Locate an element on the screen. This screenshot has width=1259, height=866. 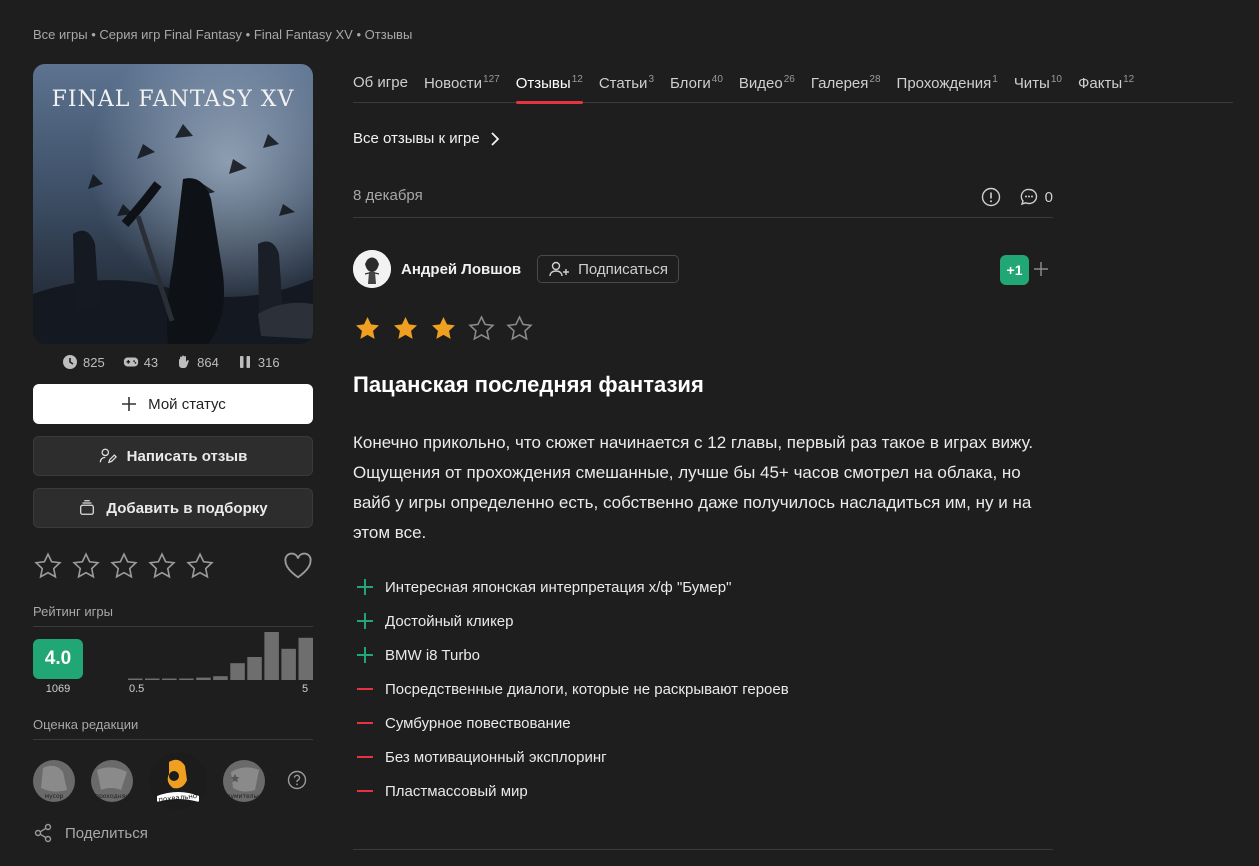
tab-label: Новости is located at coordinates (453, 83).